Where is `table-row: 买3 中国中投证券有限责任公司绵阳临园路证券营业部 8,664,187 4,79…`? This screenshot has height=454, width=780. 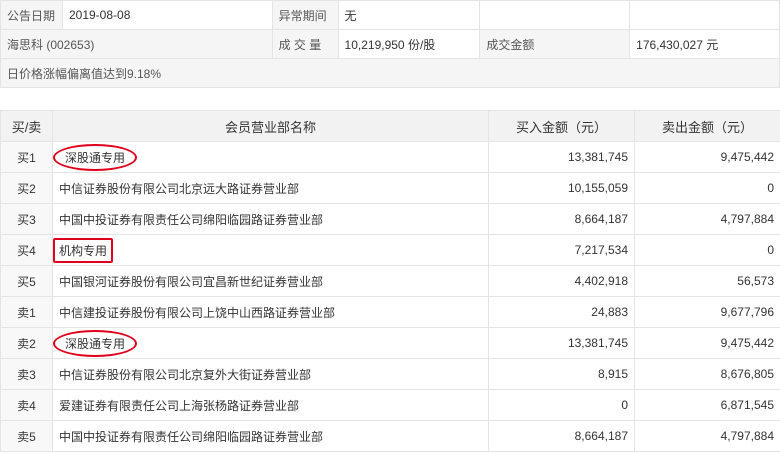
table-row: 买3 中国中投证券有限责任公司绵阳临园路证券营业部 8,664,187 4,79… is located at coordinates (390, 219).